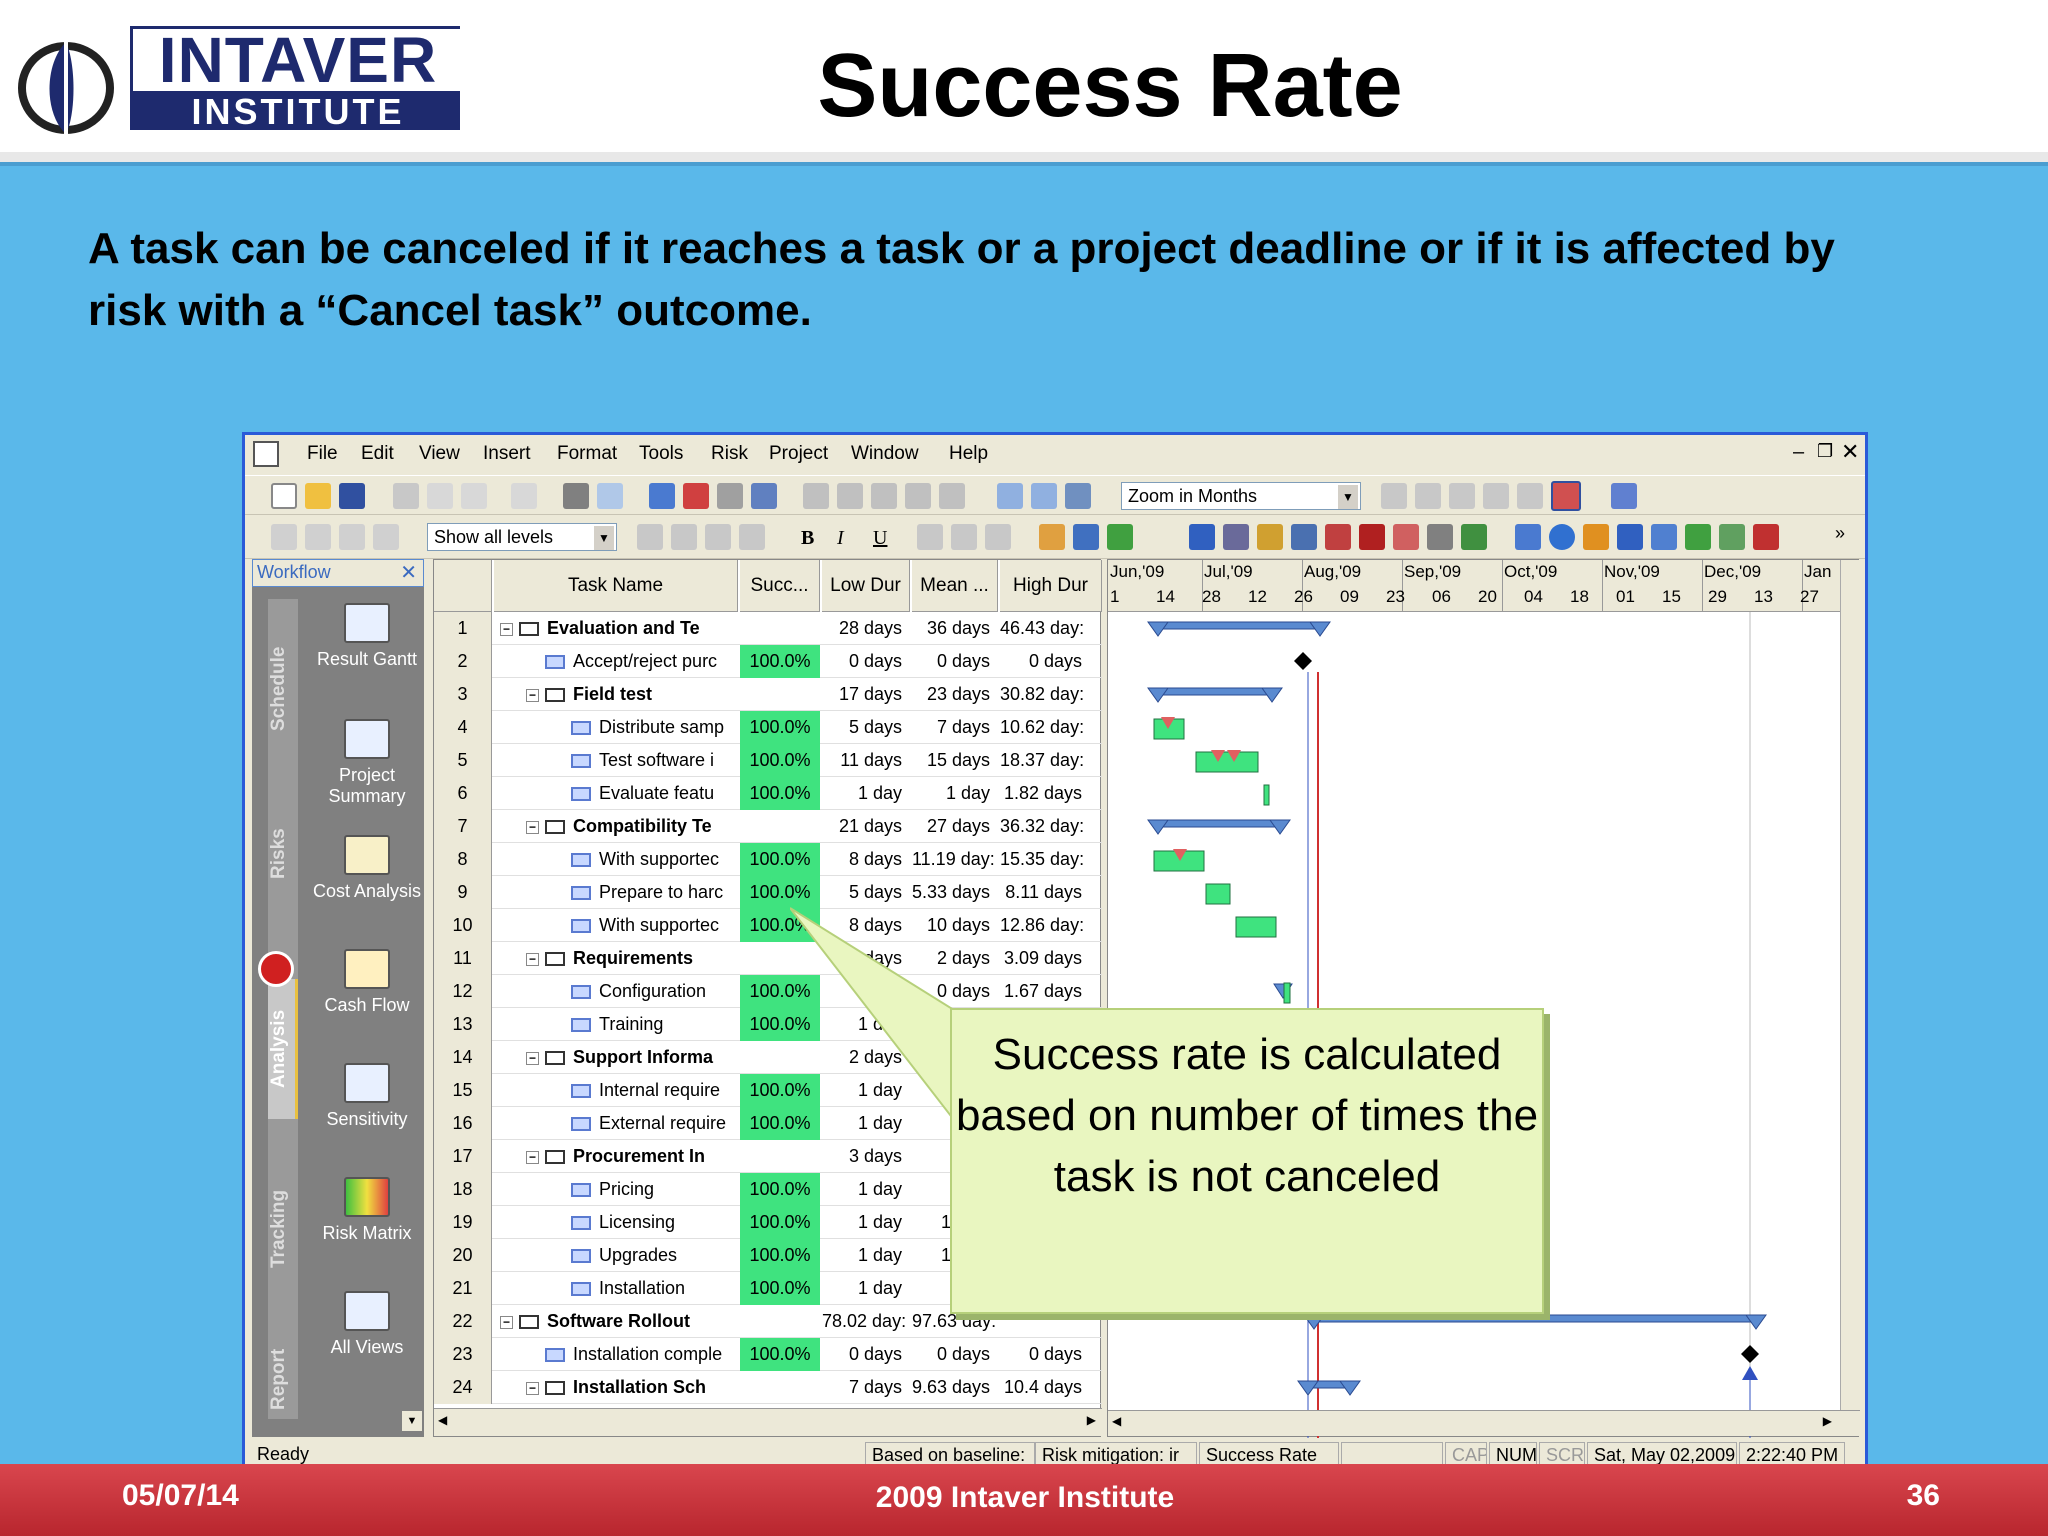  I want to click on low-duration-cell: 17 days, so click(866, 694).